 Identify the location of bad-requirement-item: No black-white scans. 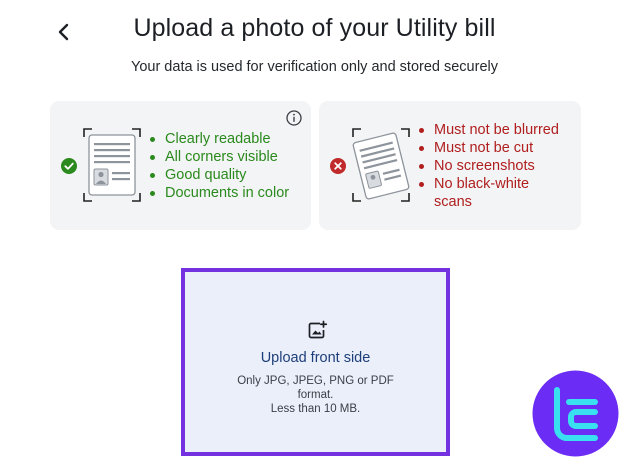
(493, 193).